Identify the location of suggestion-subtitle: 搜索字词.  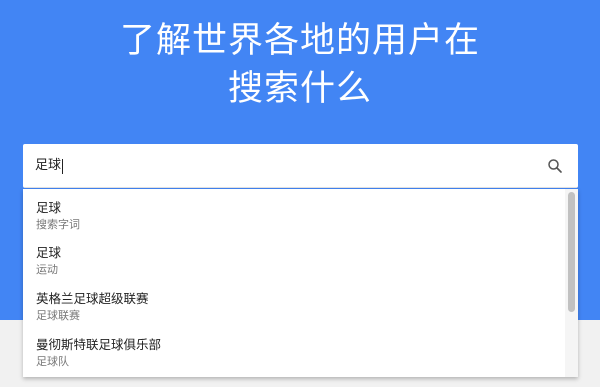
(58, 224).